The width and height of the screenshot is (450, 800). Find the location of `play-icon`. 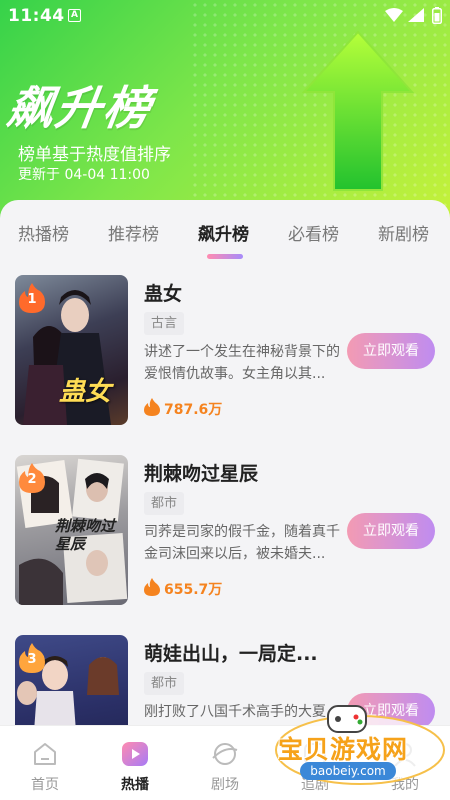

play-icon is located at coordinates (135, 754).